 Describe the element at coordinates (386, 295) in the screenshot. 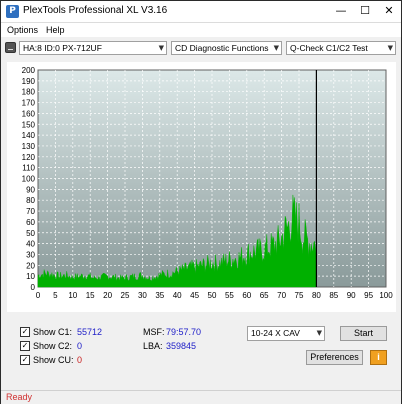

I see `x-tick-label: 100` at that location.